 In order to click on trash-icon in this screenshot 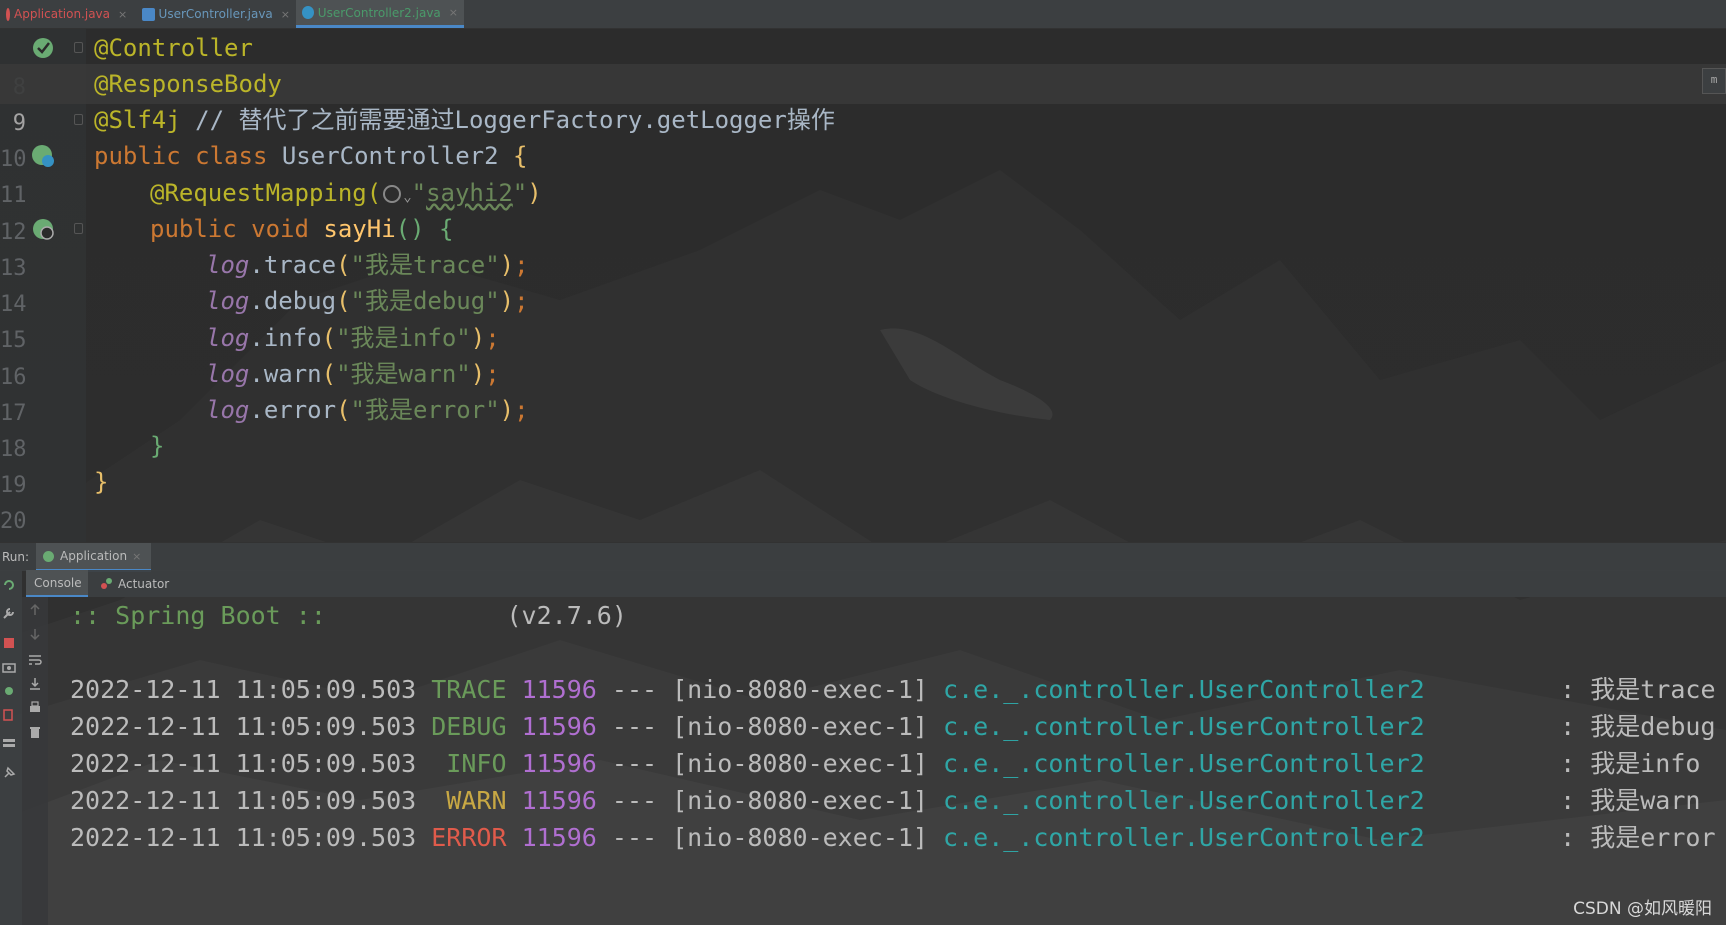, I will do `click(35, 732)`.